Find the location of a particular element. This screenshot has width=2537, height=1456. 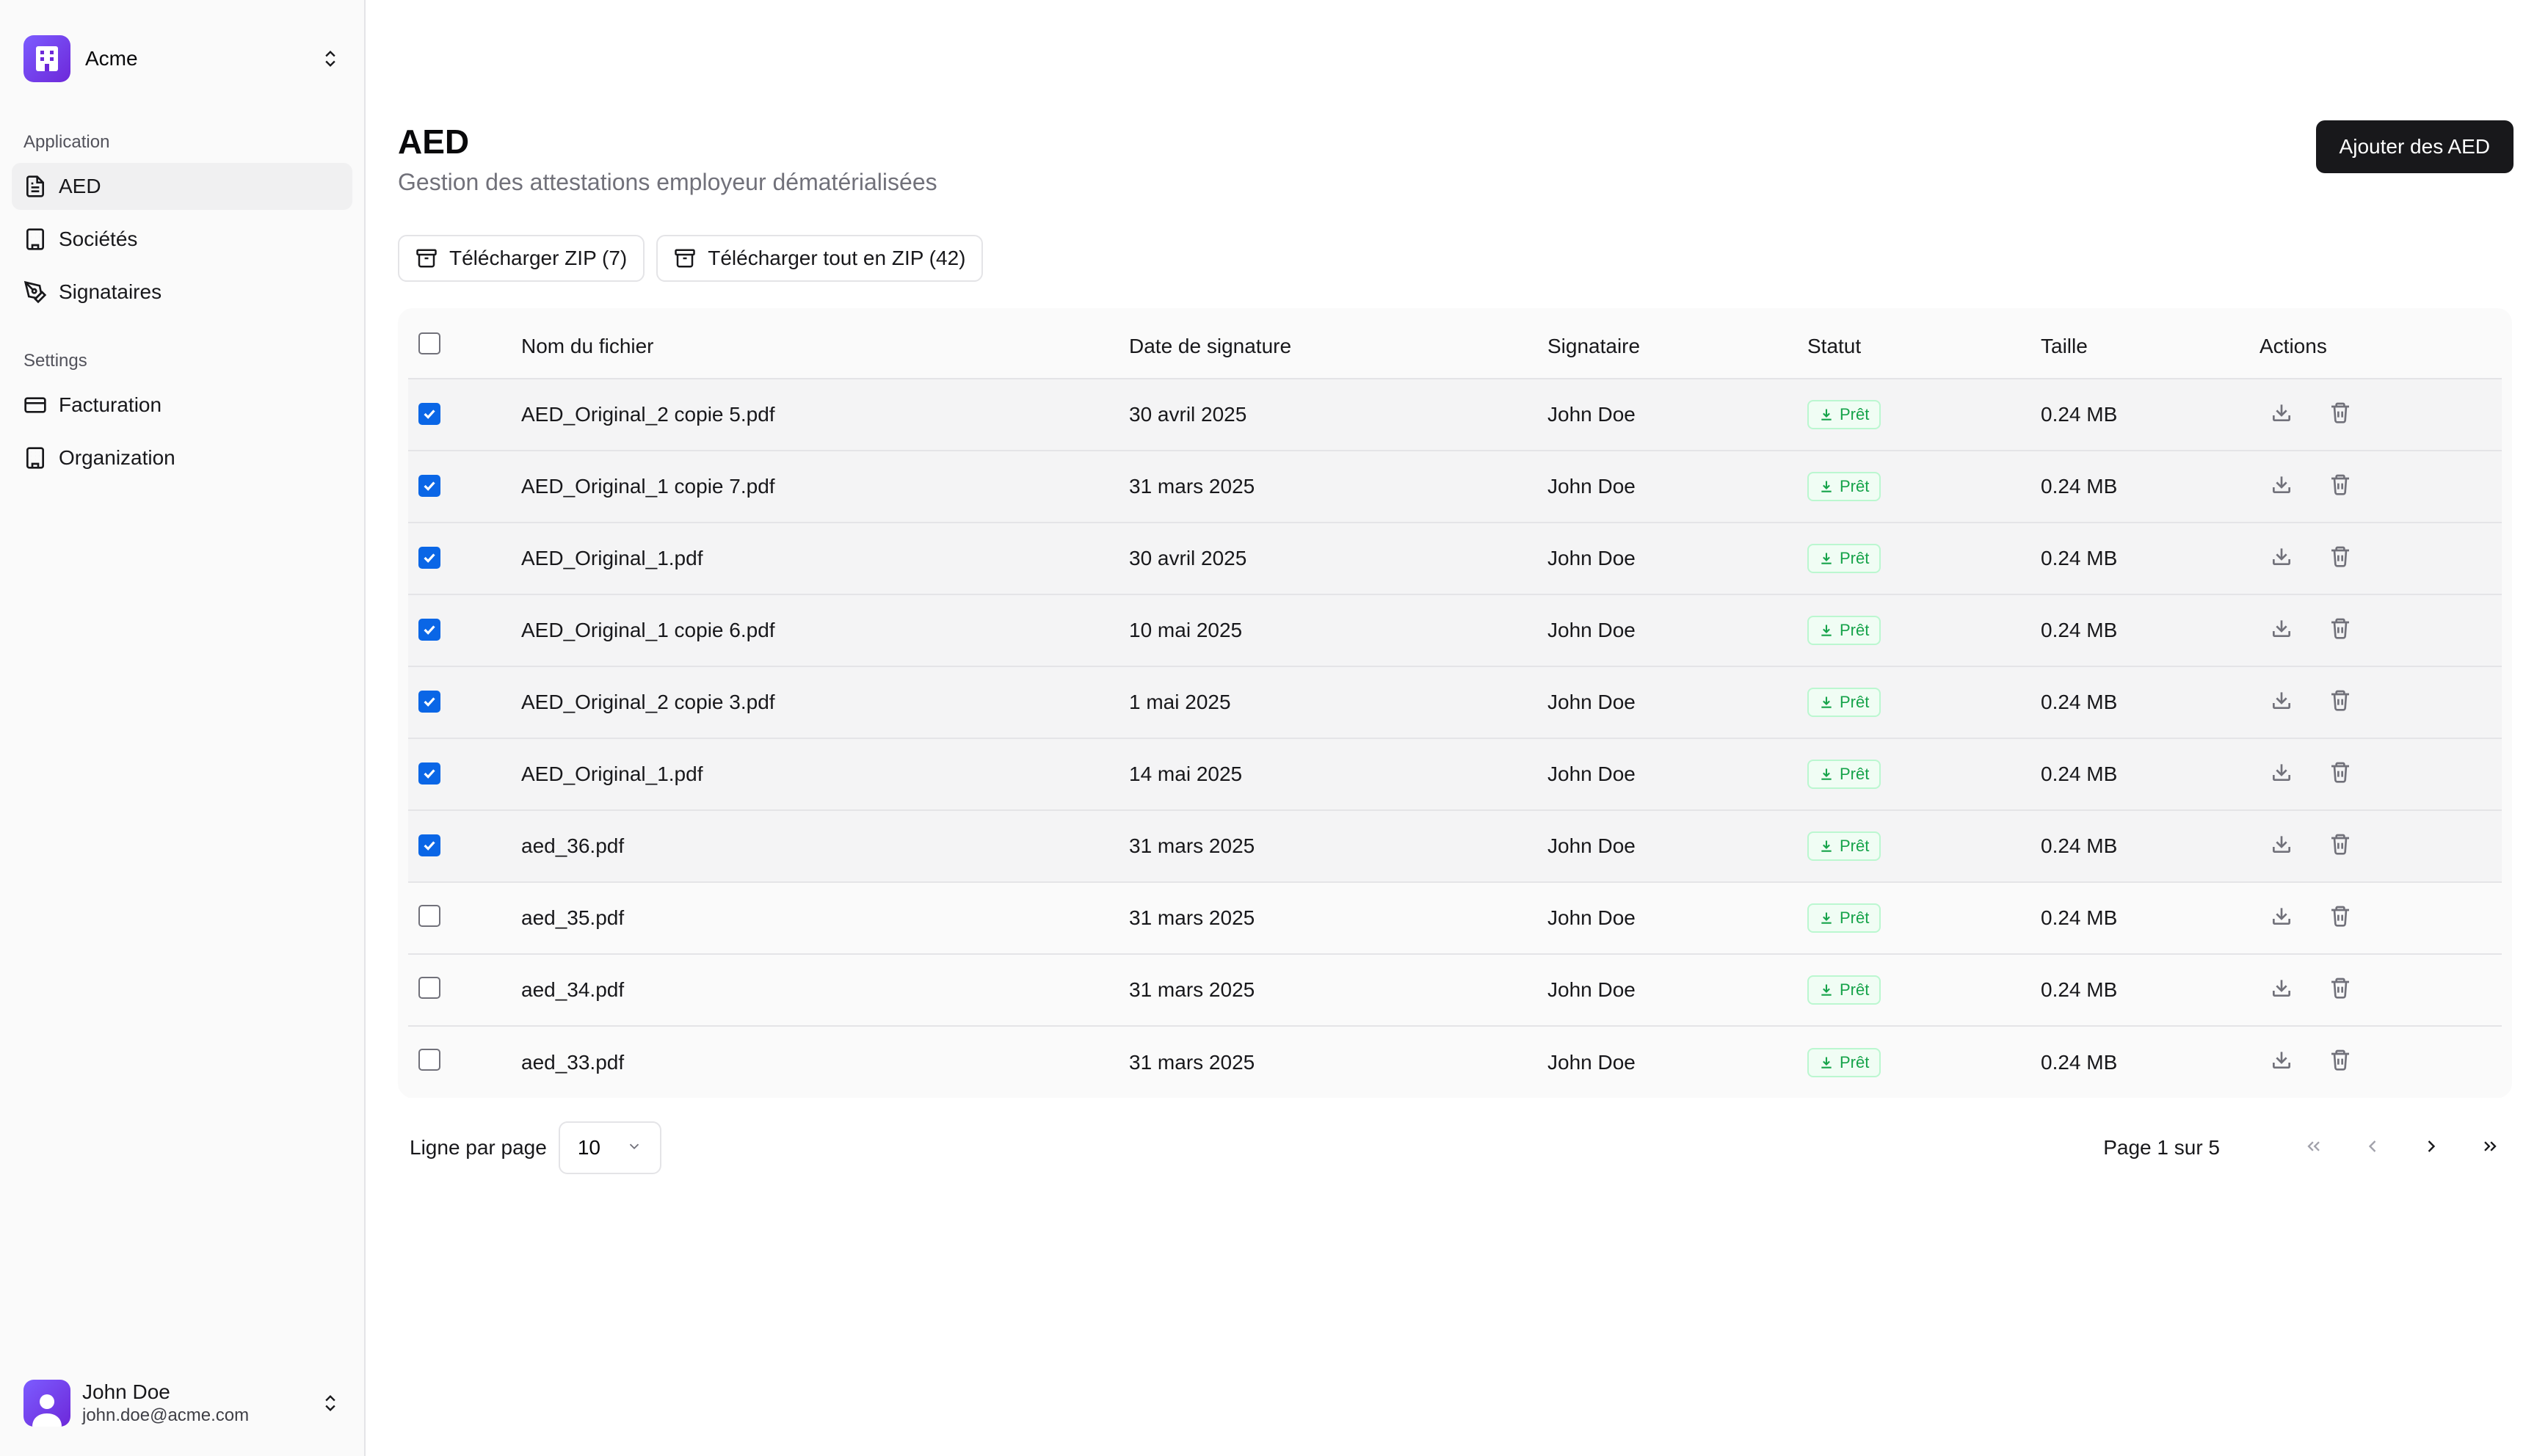

first-page-button is located at coordinates (2313, 1147).